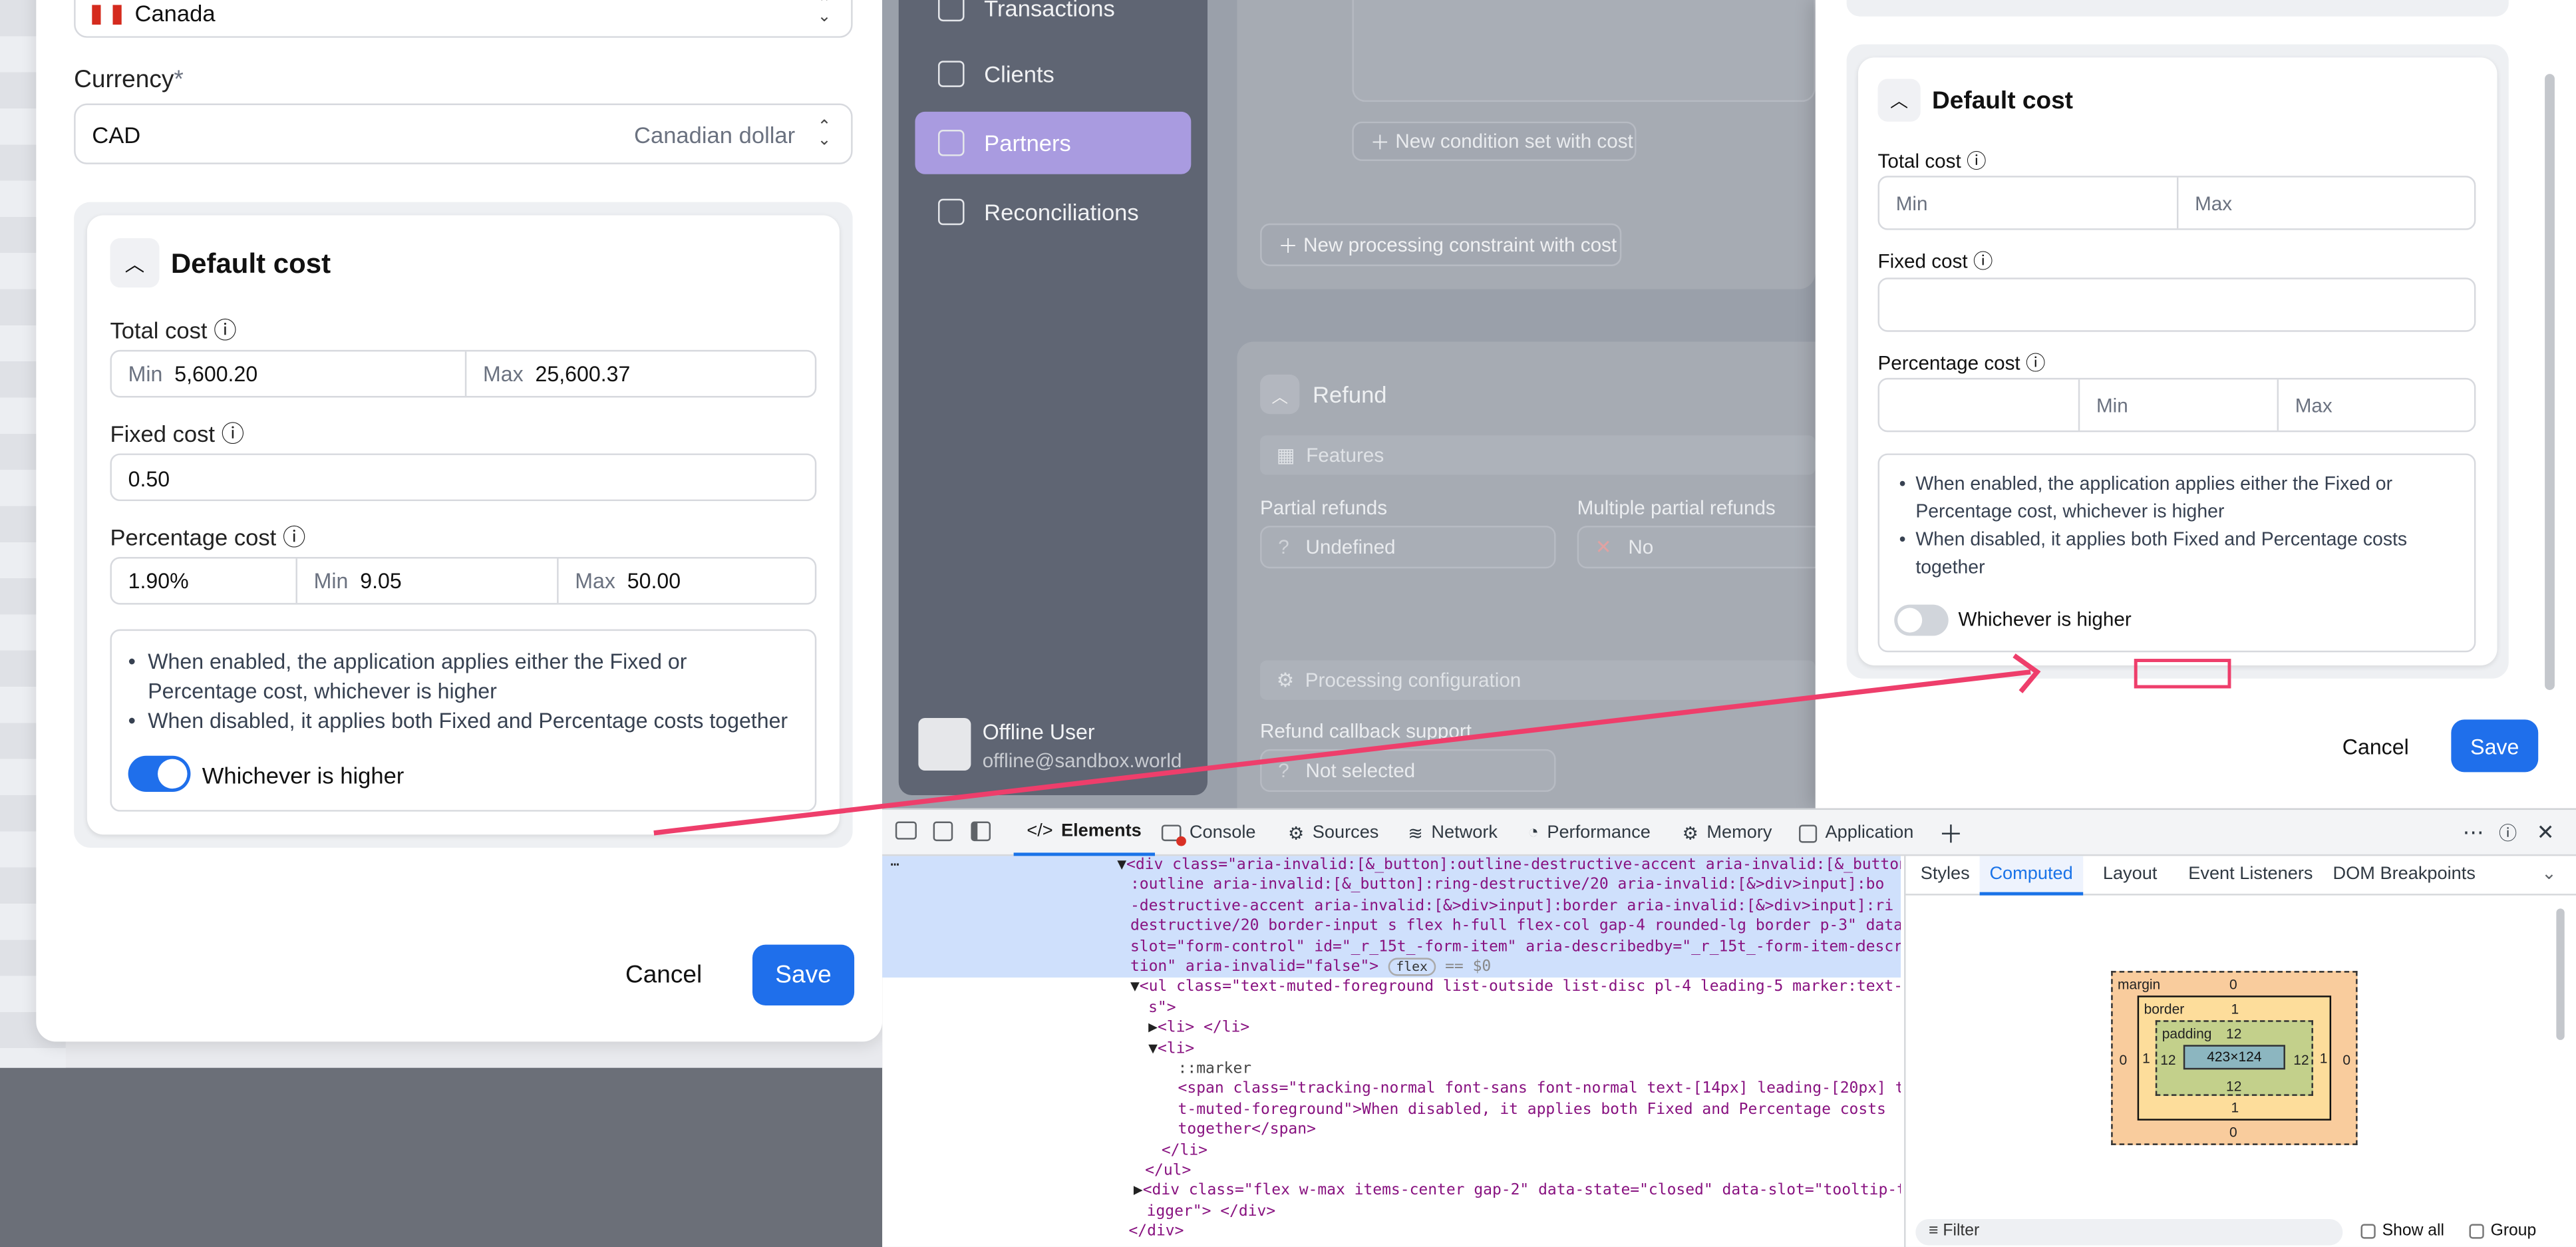 Image resolution: width=2576 pixels, height=1247 pixels. What do you see at coordinates (1084, 833) in the screenshot?
I see `tab-elements: </> Elements` at bounding box center [1084, 833].